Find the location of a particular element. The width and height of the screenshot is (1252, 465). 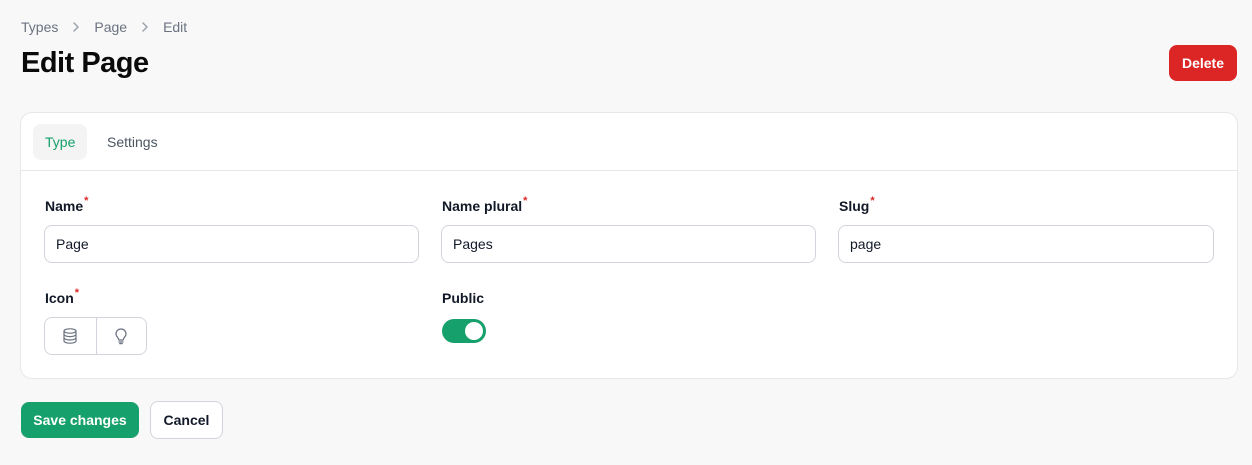

toggle-knob is located at coordinates (474, 331).